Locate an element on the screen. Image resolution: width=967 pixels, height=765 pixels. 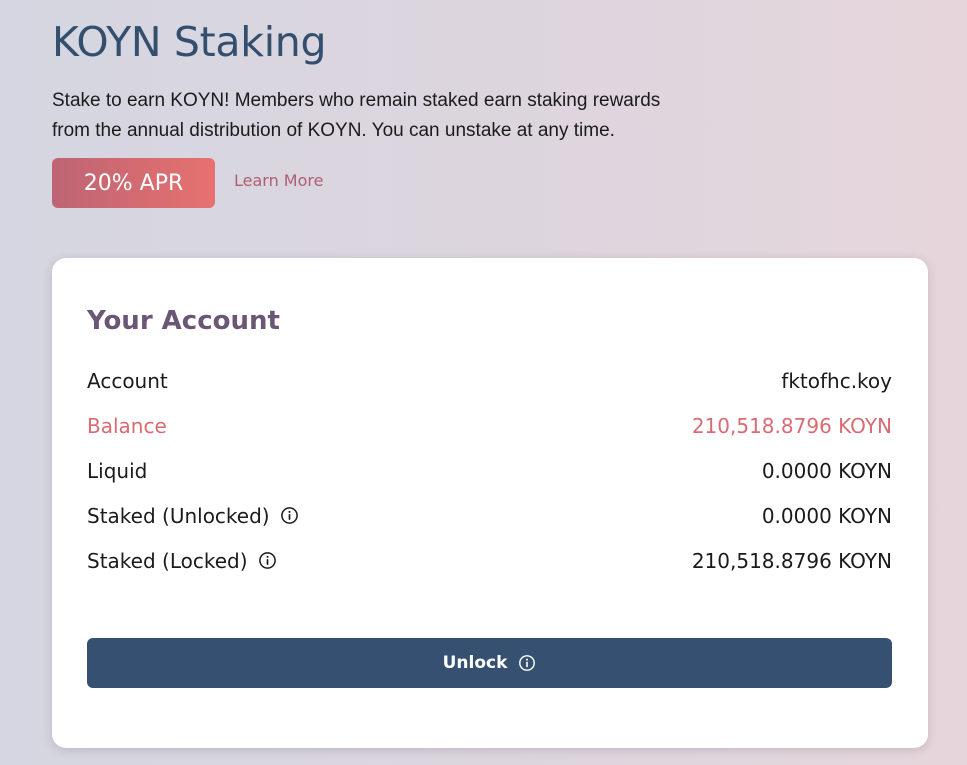
balance-label: Balance is located at coordinates (127, 425).